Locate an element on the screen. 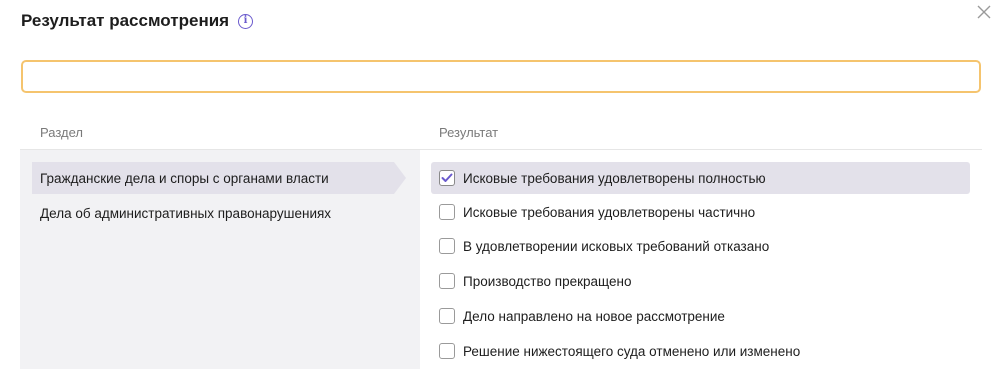 The width and height of the screenshot is (1000, 369). dialog-title: Результат рассмотрения is located at coordinates (125, 20).